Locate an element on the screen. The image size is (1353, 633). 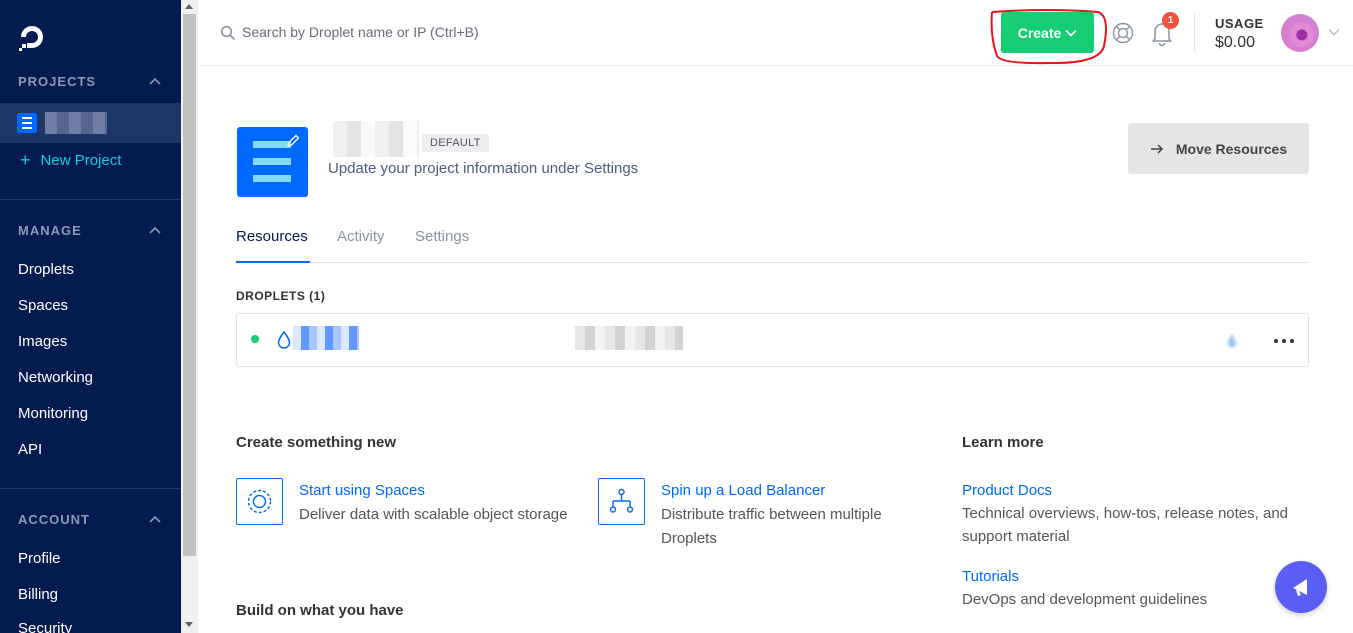
scroll-down-arrow-icon is located at coordinates (189, 624).